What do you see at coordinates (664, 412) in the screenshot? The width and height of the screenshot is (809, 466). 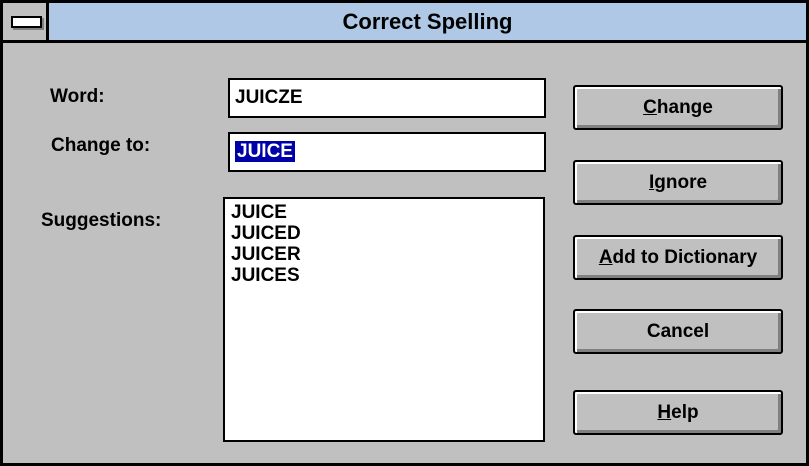 I see `help-mnemonic: H` at bounding box center [664, 412].